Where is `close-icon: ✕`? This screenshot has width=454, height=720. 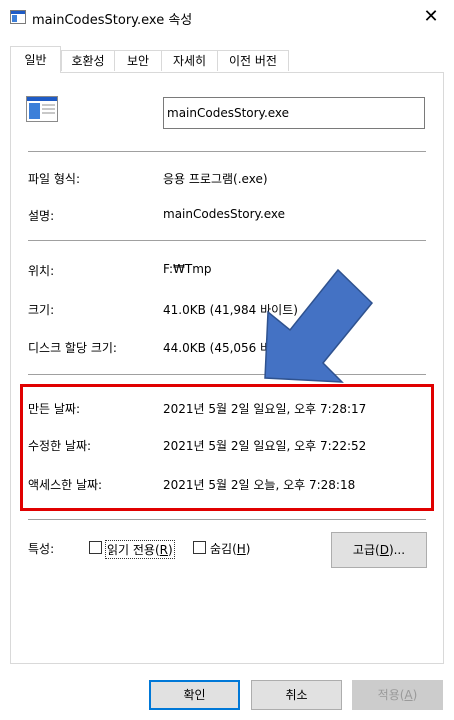
close-icon: ✕ is located at coordinates (431, 16).